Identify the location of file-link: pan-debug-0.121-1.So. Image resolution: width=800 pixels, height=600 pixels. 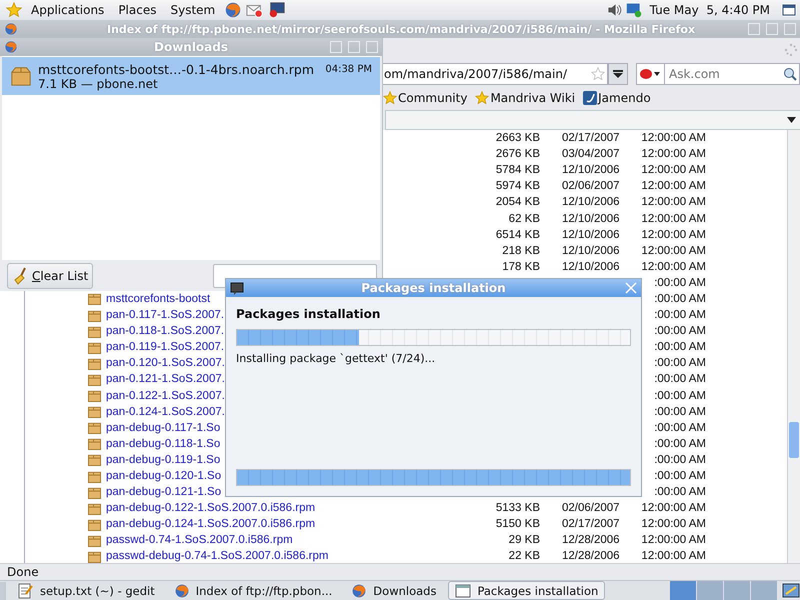
(164, 492).